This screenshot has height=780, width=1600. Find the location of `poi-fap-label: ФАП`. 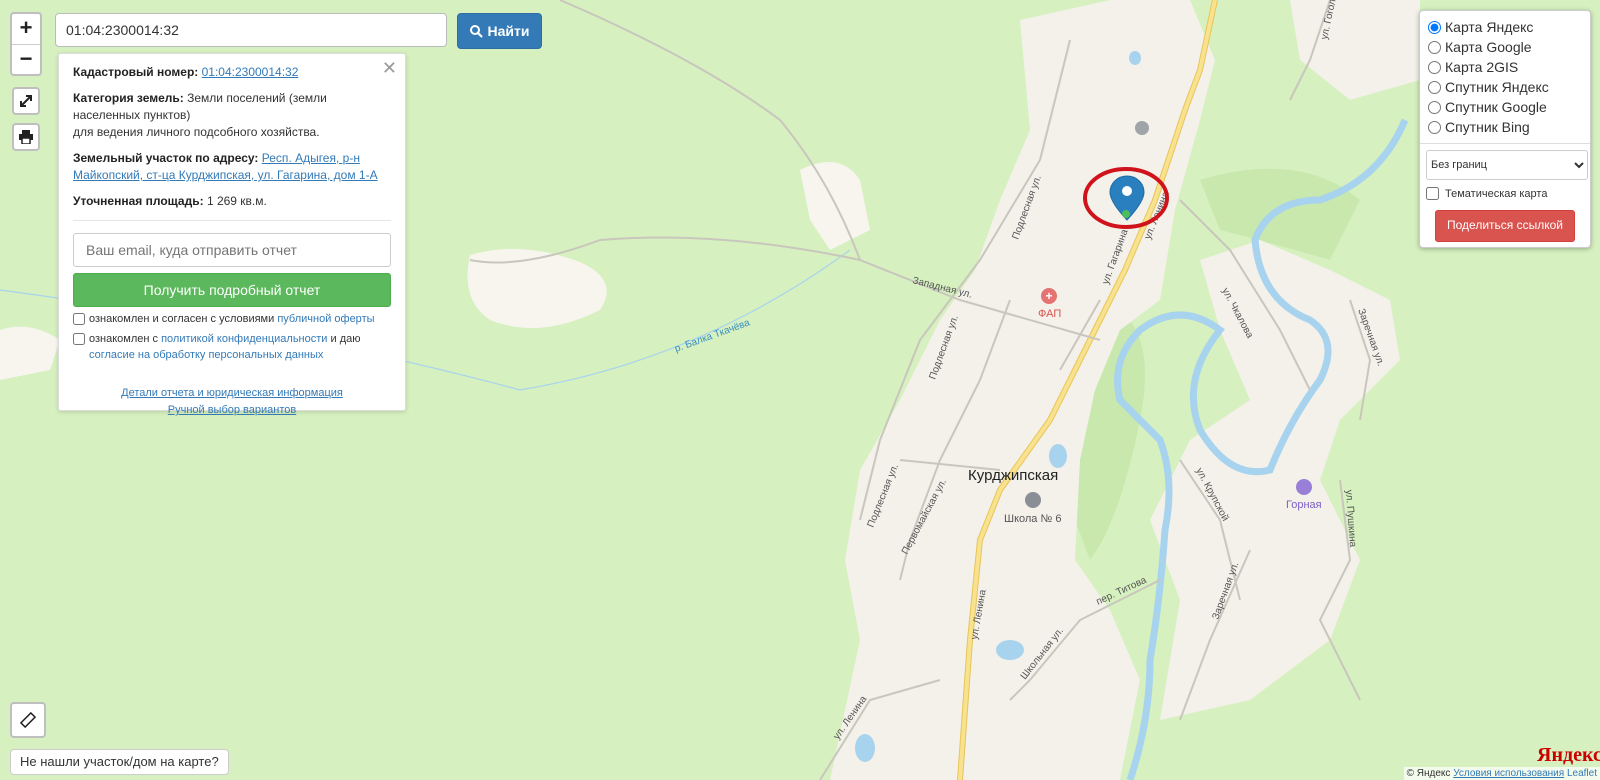

poi-fap-label: ФАП is located at coordinates (1049, 314).